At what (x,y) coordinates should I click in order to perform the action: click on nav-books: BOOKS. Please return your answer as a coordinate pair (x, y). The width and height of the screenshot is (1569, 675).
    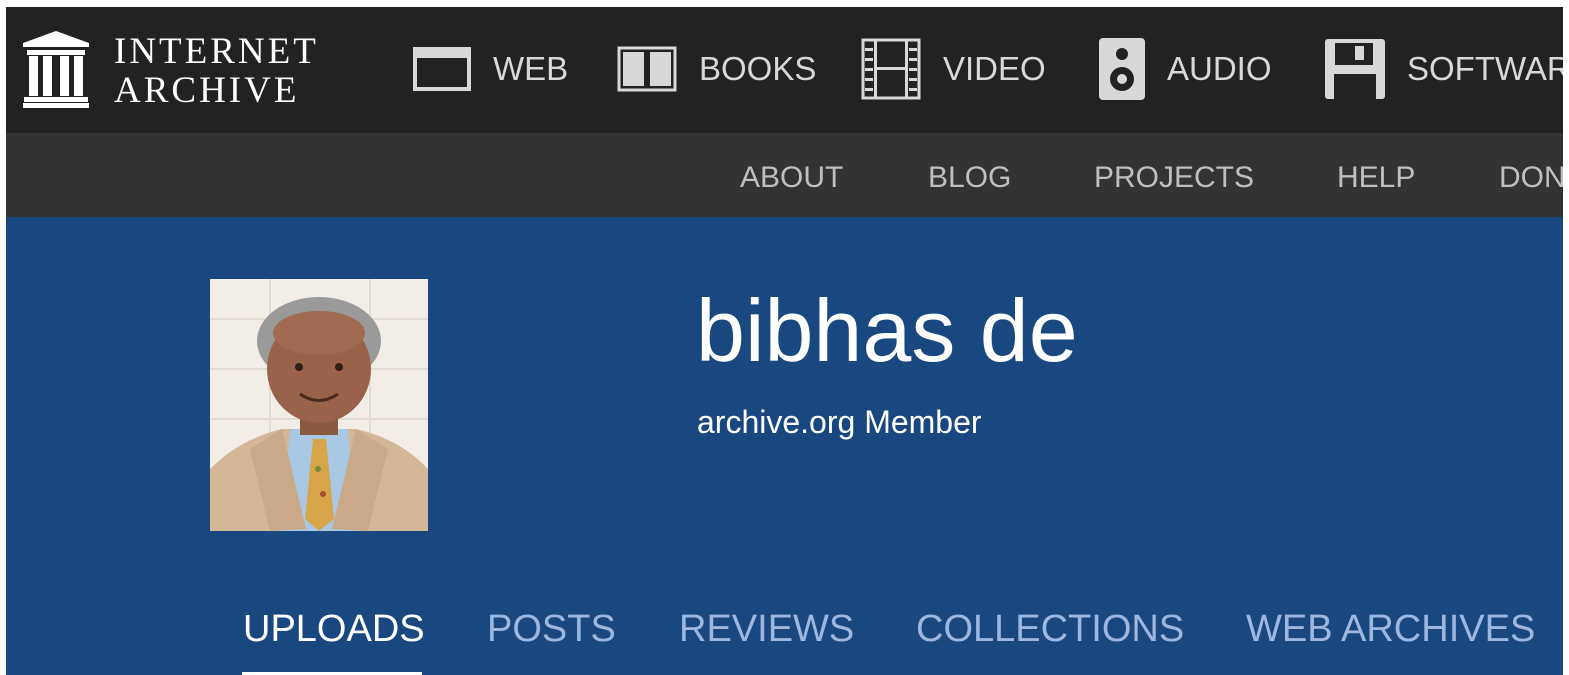
    Looking at the image, I should click on (716, 69).